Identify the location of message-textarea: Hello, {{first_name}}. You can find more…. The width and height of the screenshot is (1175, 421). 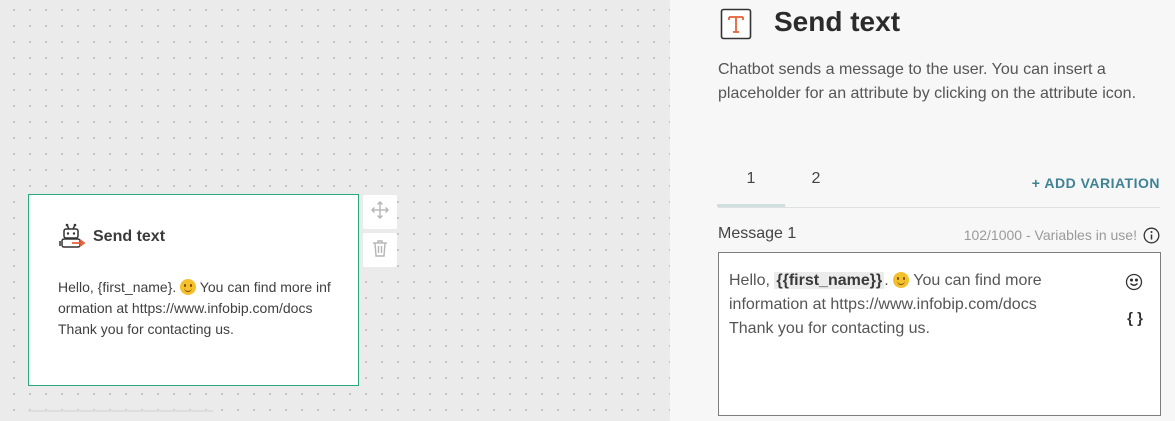
(939, 334).